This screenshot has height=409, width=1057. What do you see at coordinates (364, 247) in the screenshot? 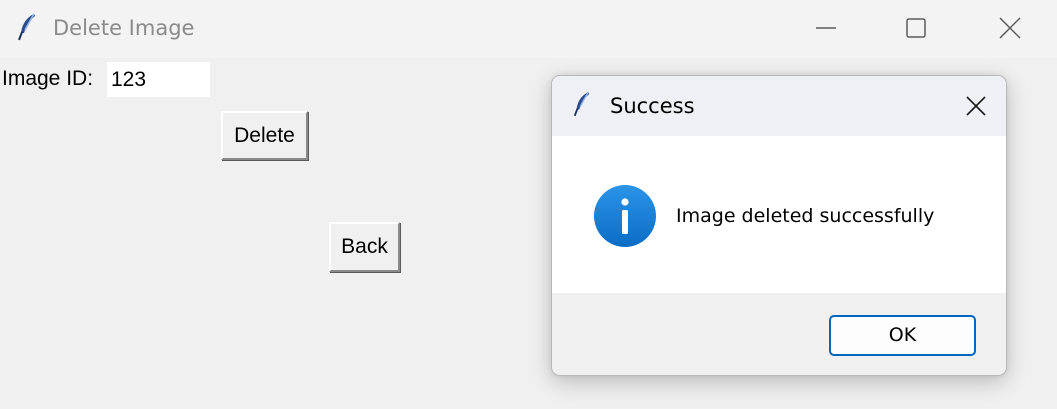
I see `back-button: Back` at bounding box center [364, 247].